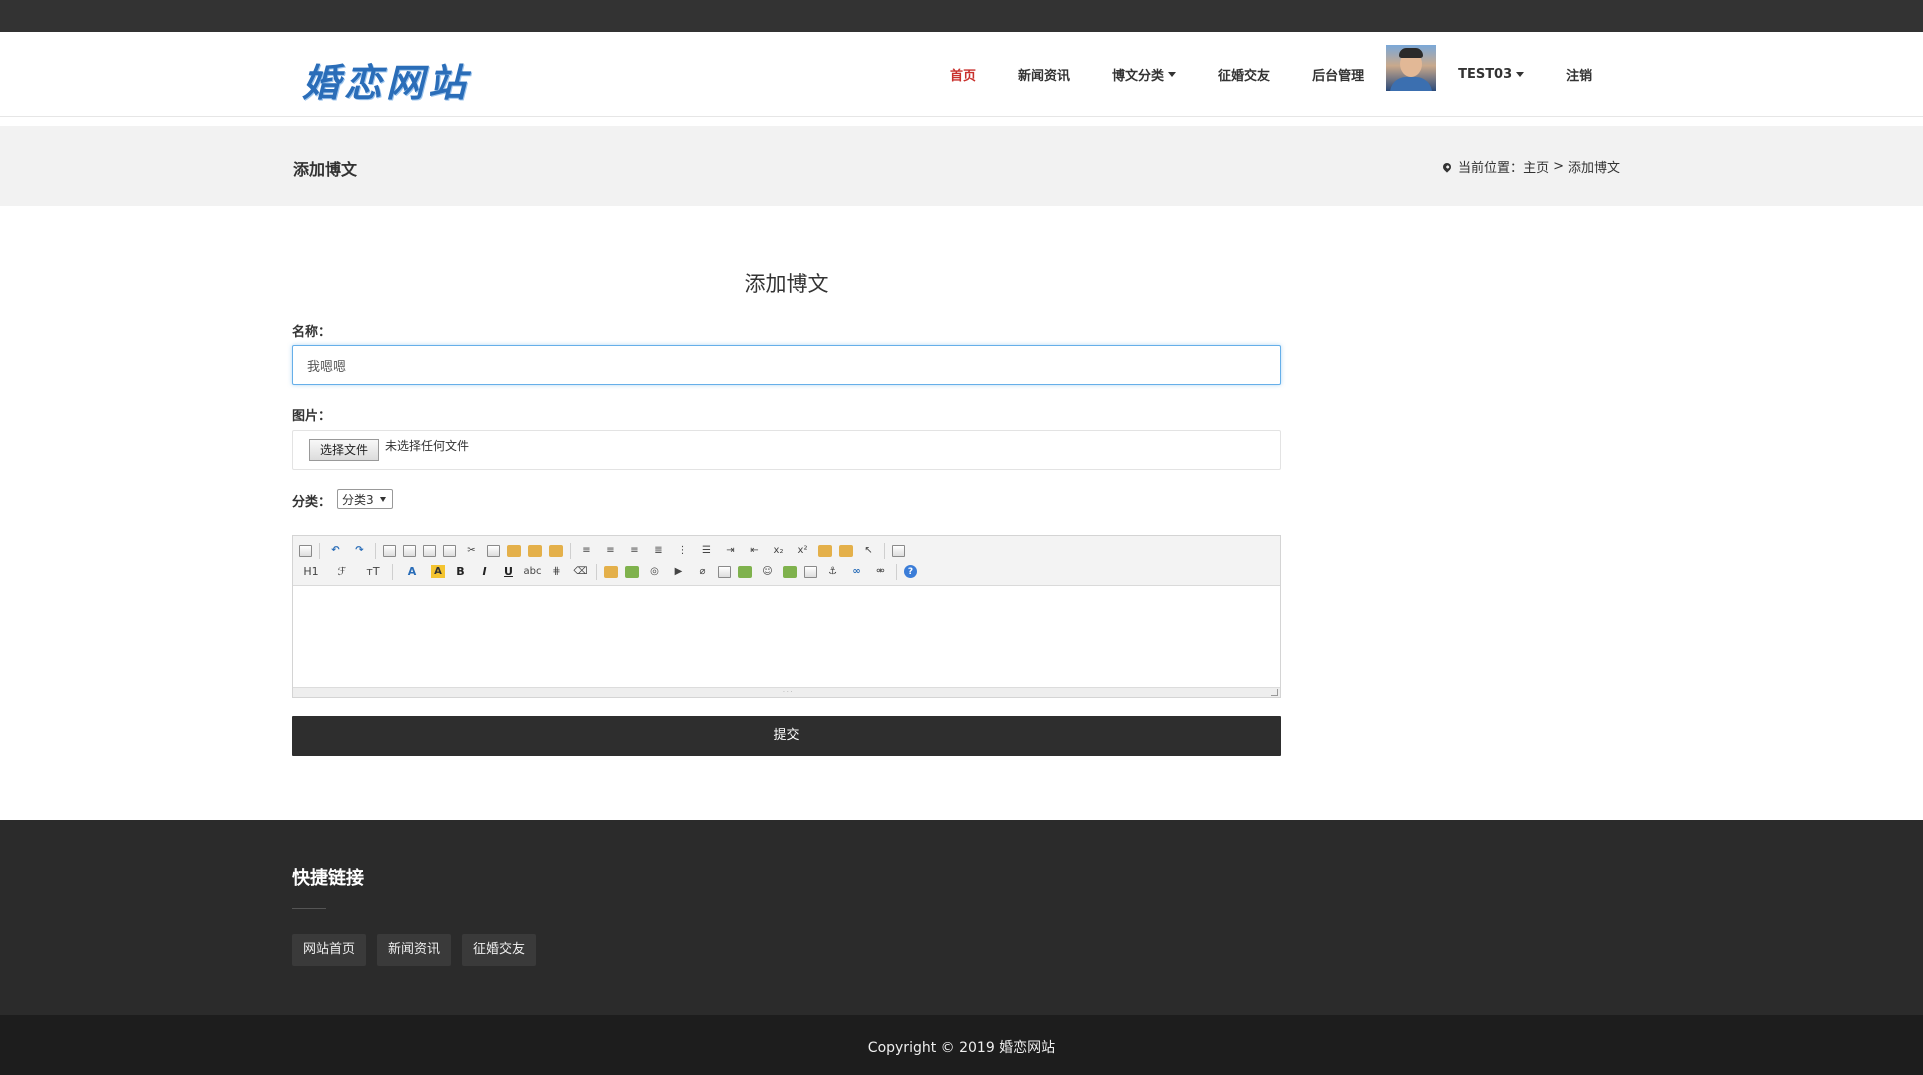 The height and width of the screenshot is (1075, 1923). I want to click on paste-text-icon, so click(535, 550).